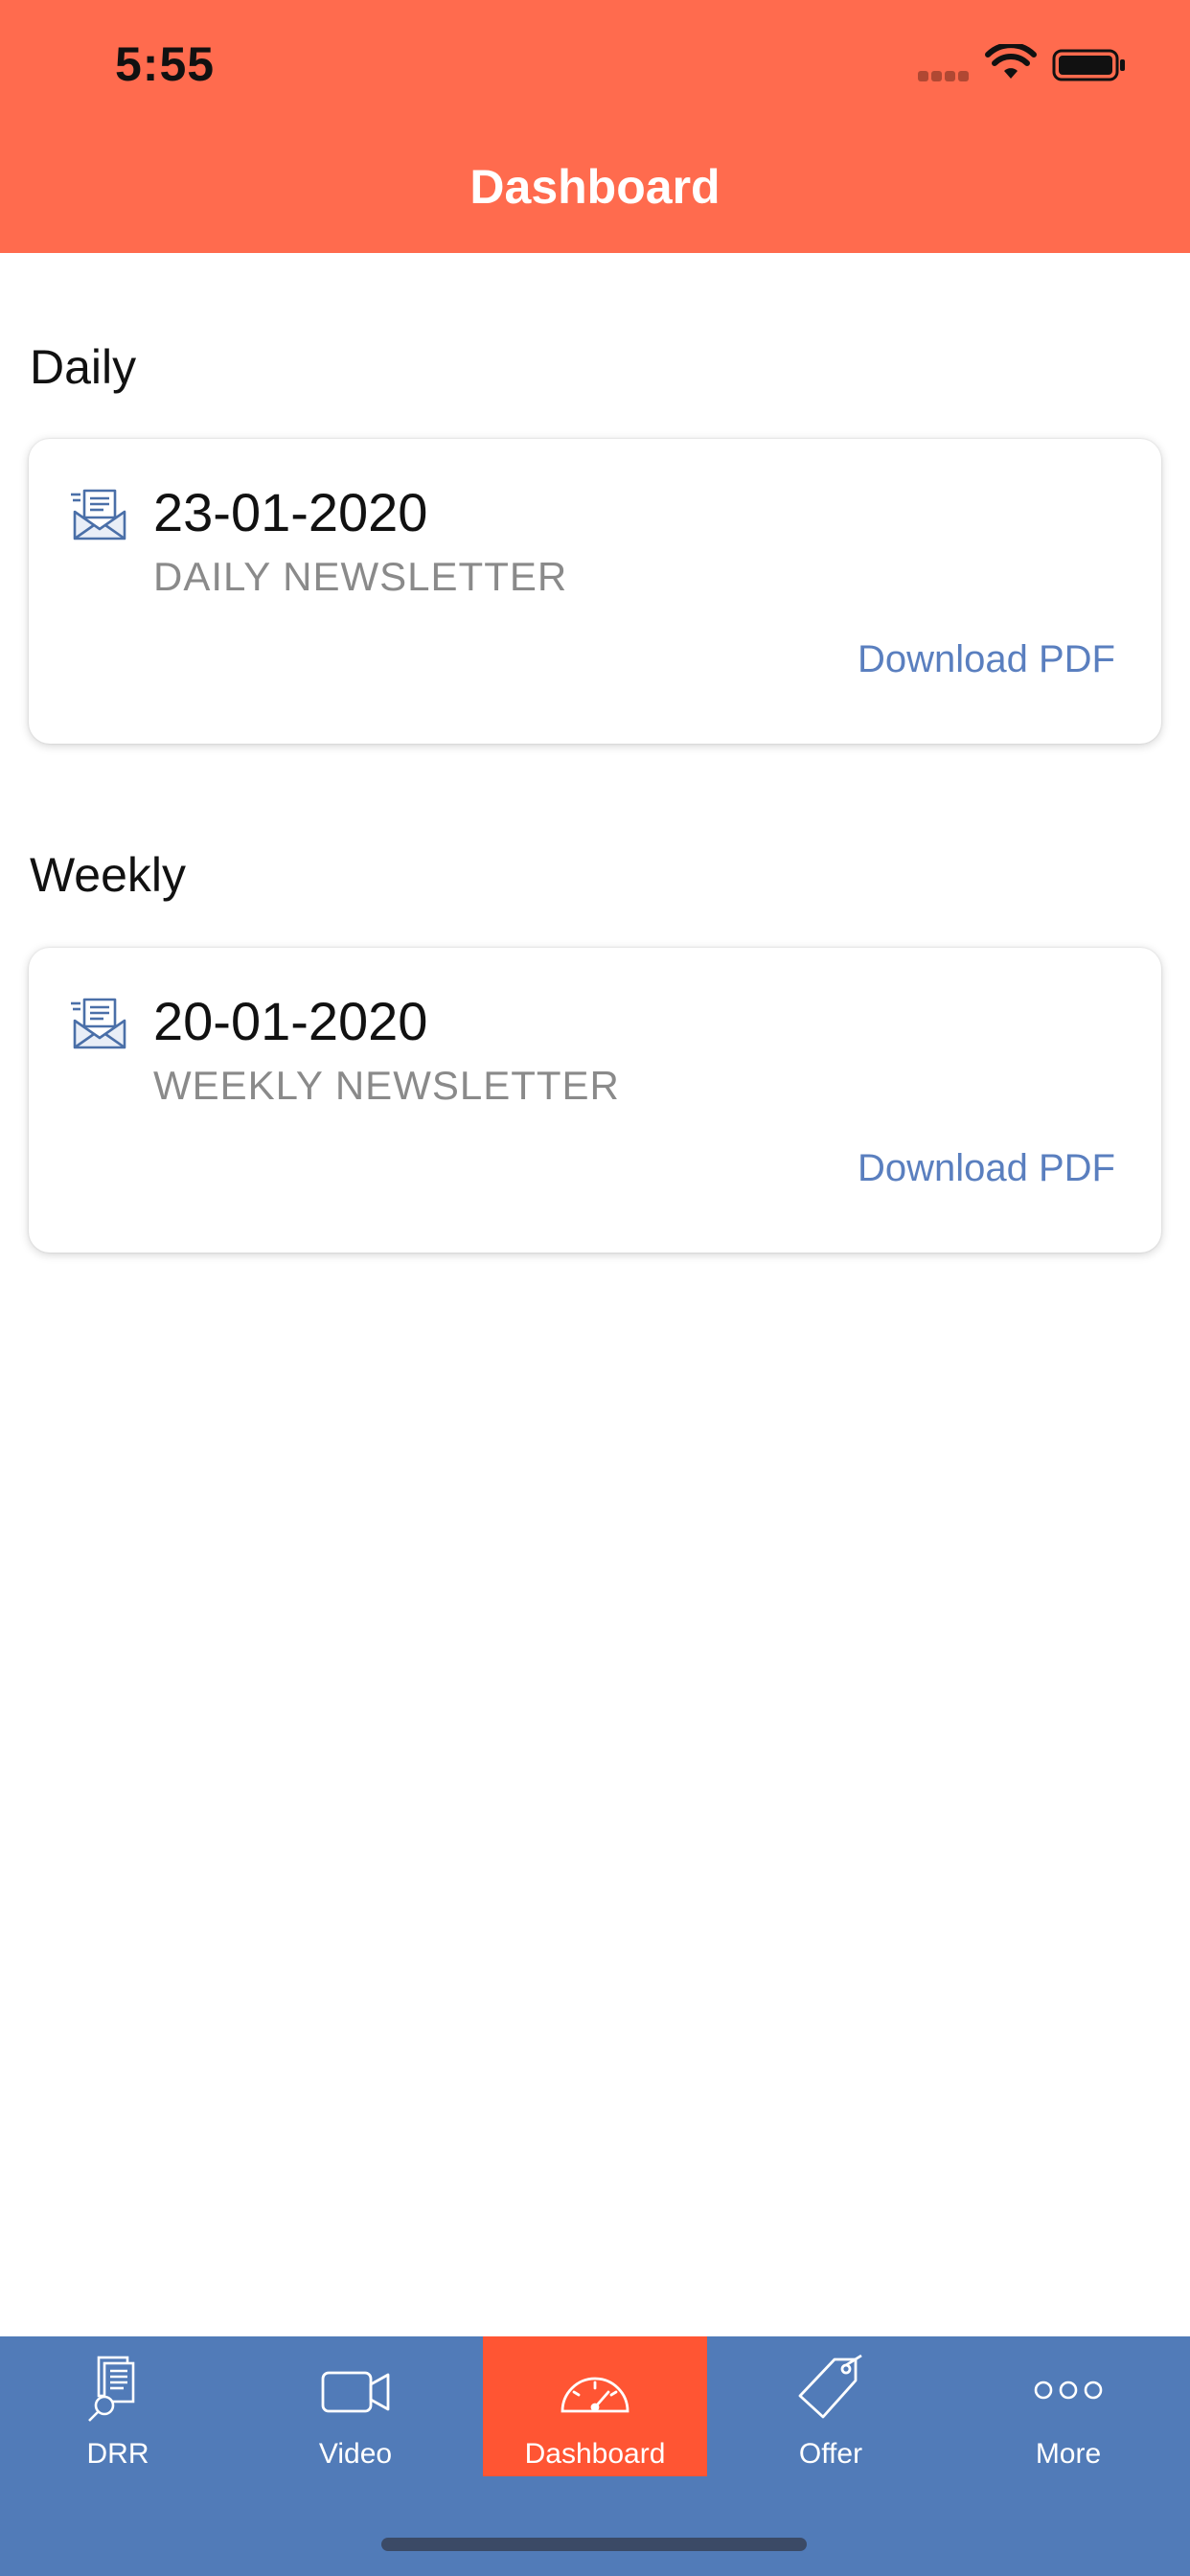 This screenshot has height=2576, width=1190. What do you see at coordinates (118, 2454) in the screenshot?
I see `tab-label: DRR` at bounding box center [118, 2454].